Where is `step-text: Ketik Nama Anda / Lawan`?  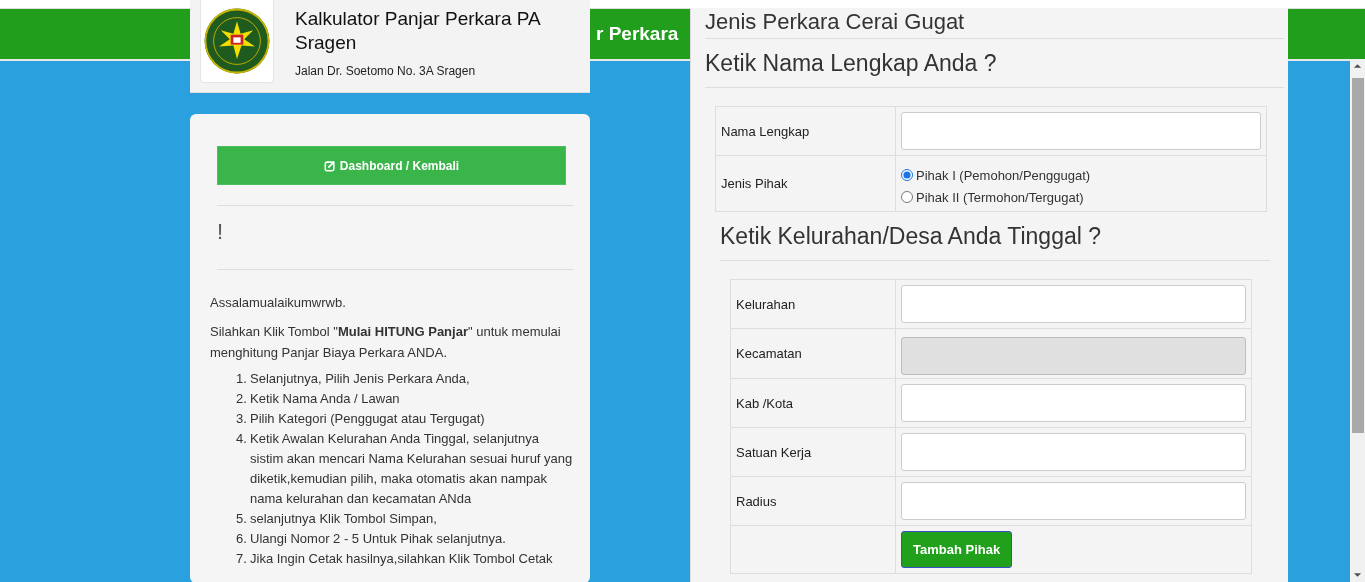 step-text: Ketik Nama Anda / Lawan is located at coordinates (325, 399).